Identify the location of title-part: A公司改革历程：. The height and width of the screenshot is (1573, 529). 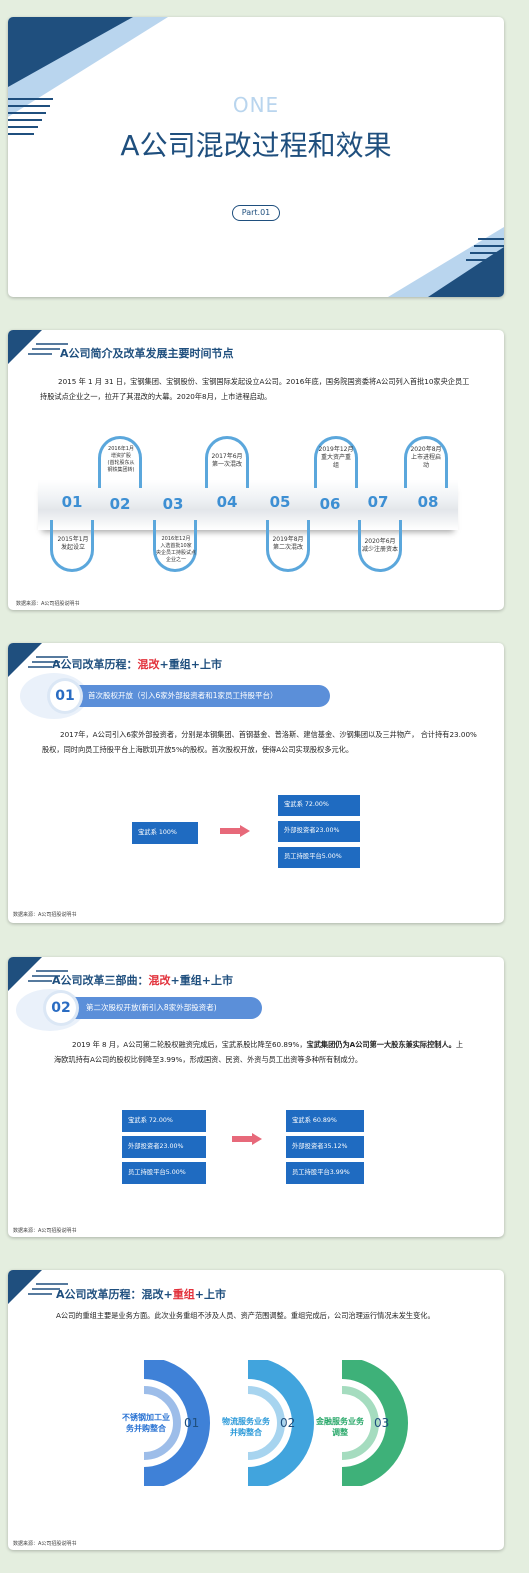
(95, 664).